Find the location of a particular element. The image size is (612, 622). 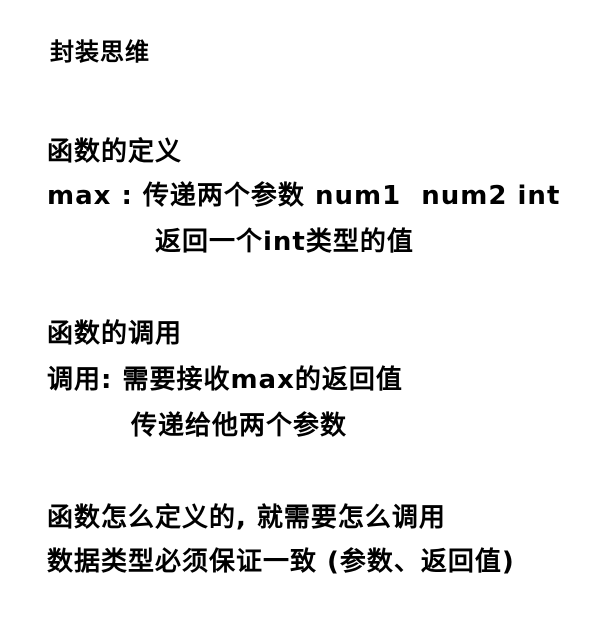

call-line-1: 调用: 需要接收max的返回值 is located at coordinates (225, 380).